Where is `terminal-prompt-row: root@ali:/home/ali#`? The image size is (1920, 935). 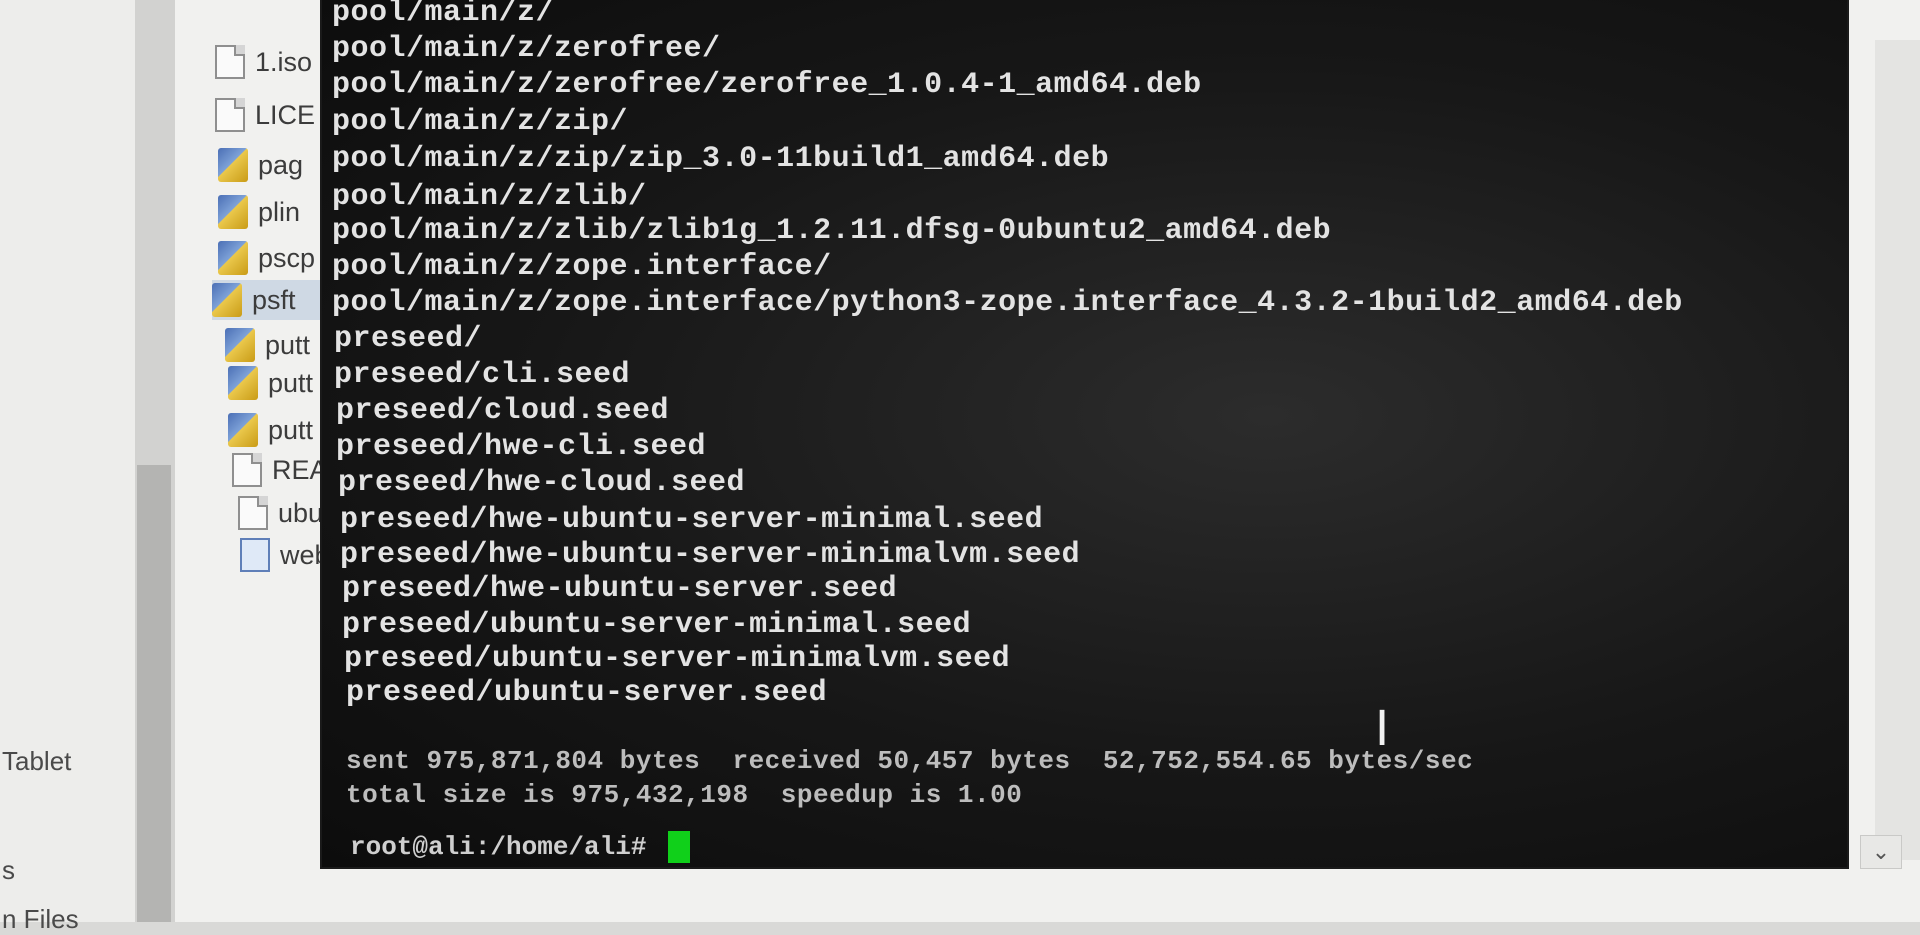 terminal-prompt-row: root@ali:/home/ali# is located at coordinates (520, 847).